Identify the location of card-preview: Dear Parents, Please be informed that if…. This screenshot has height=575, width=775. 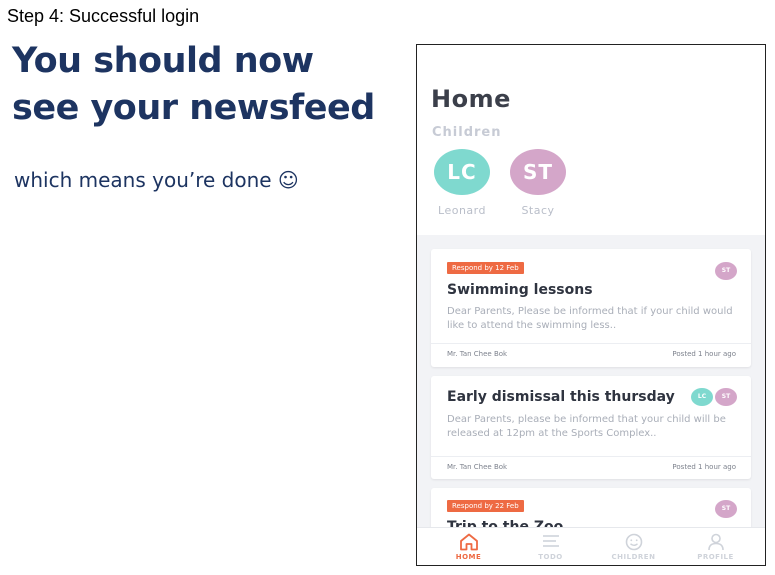
(590, 318).